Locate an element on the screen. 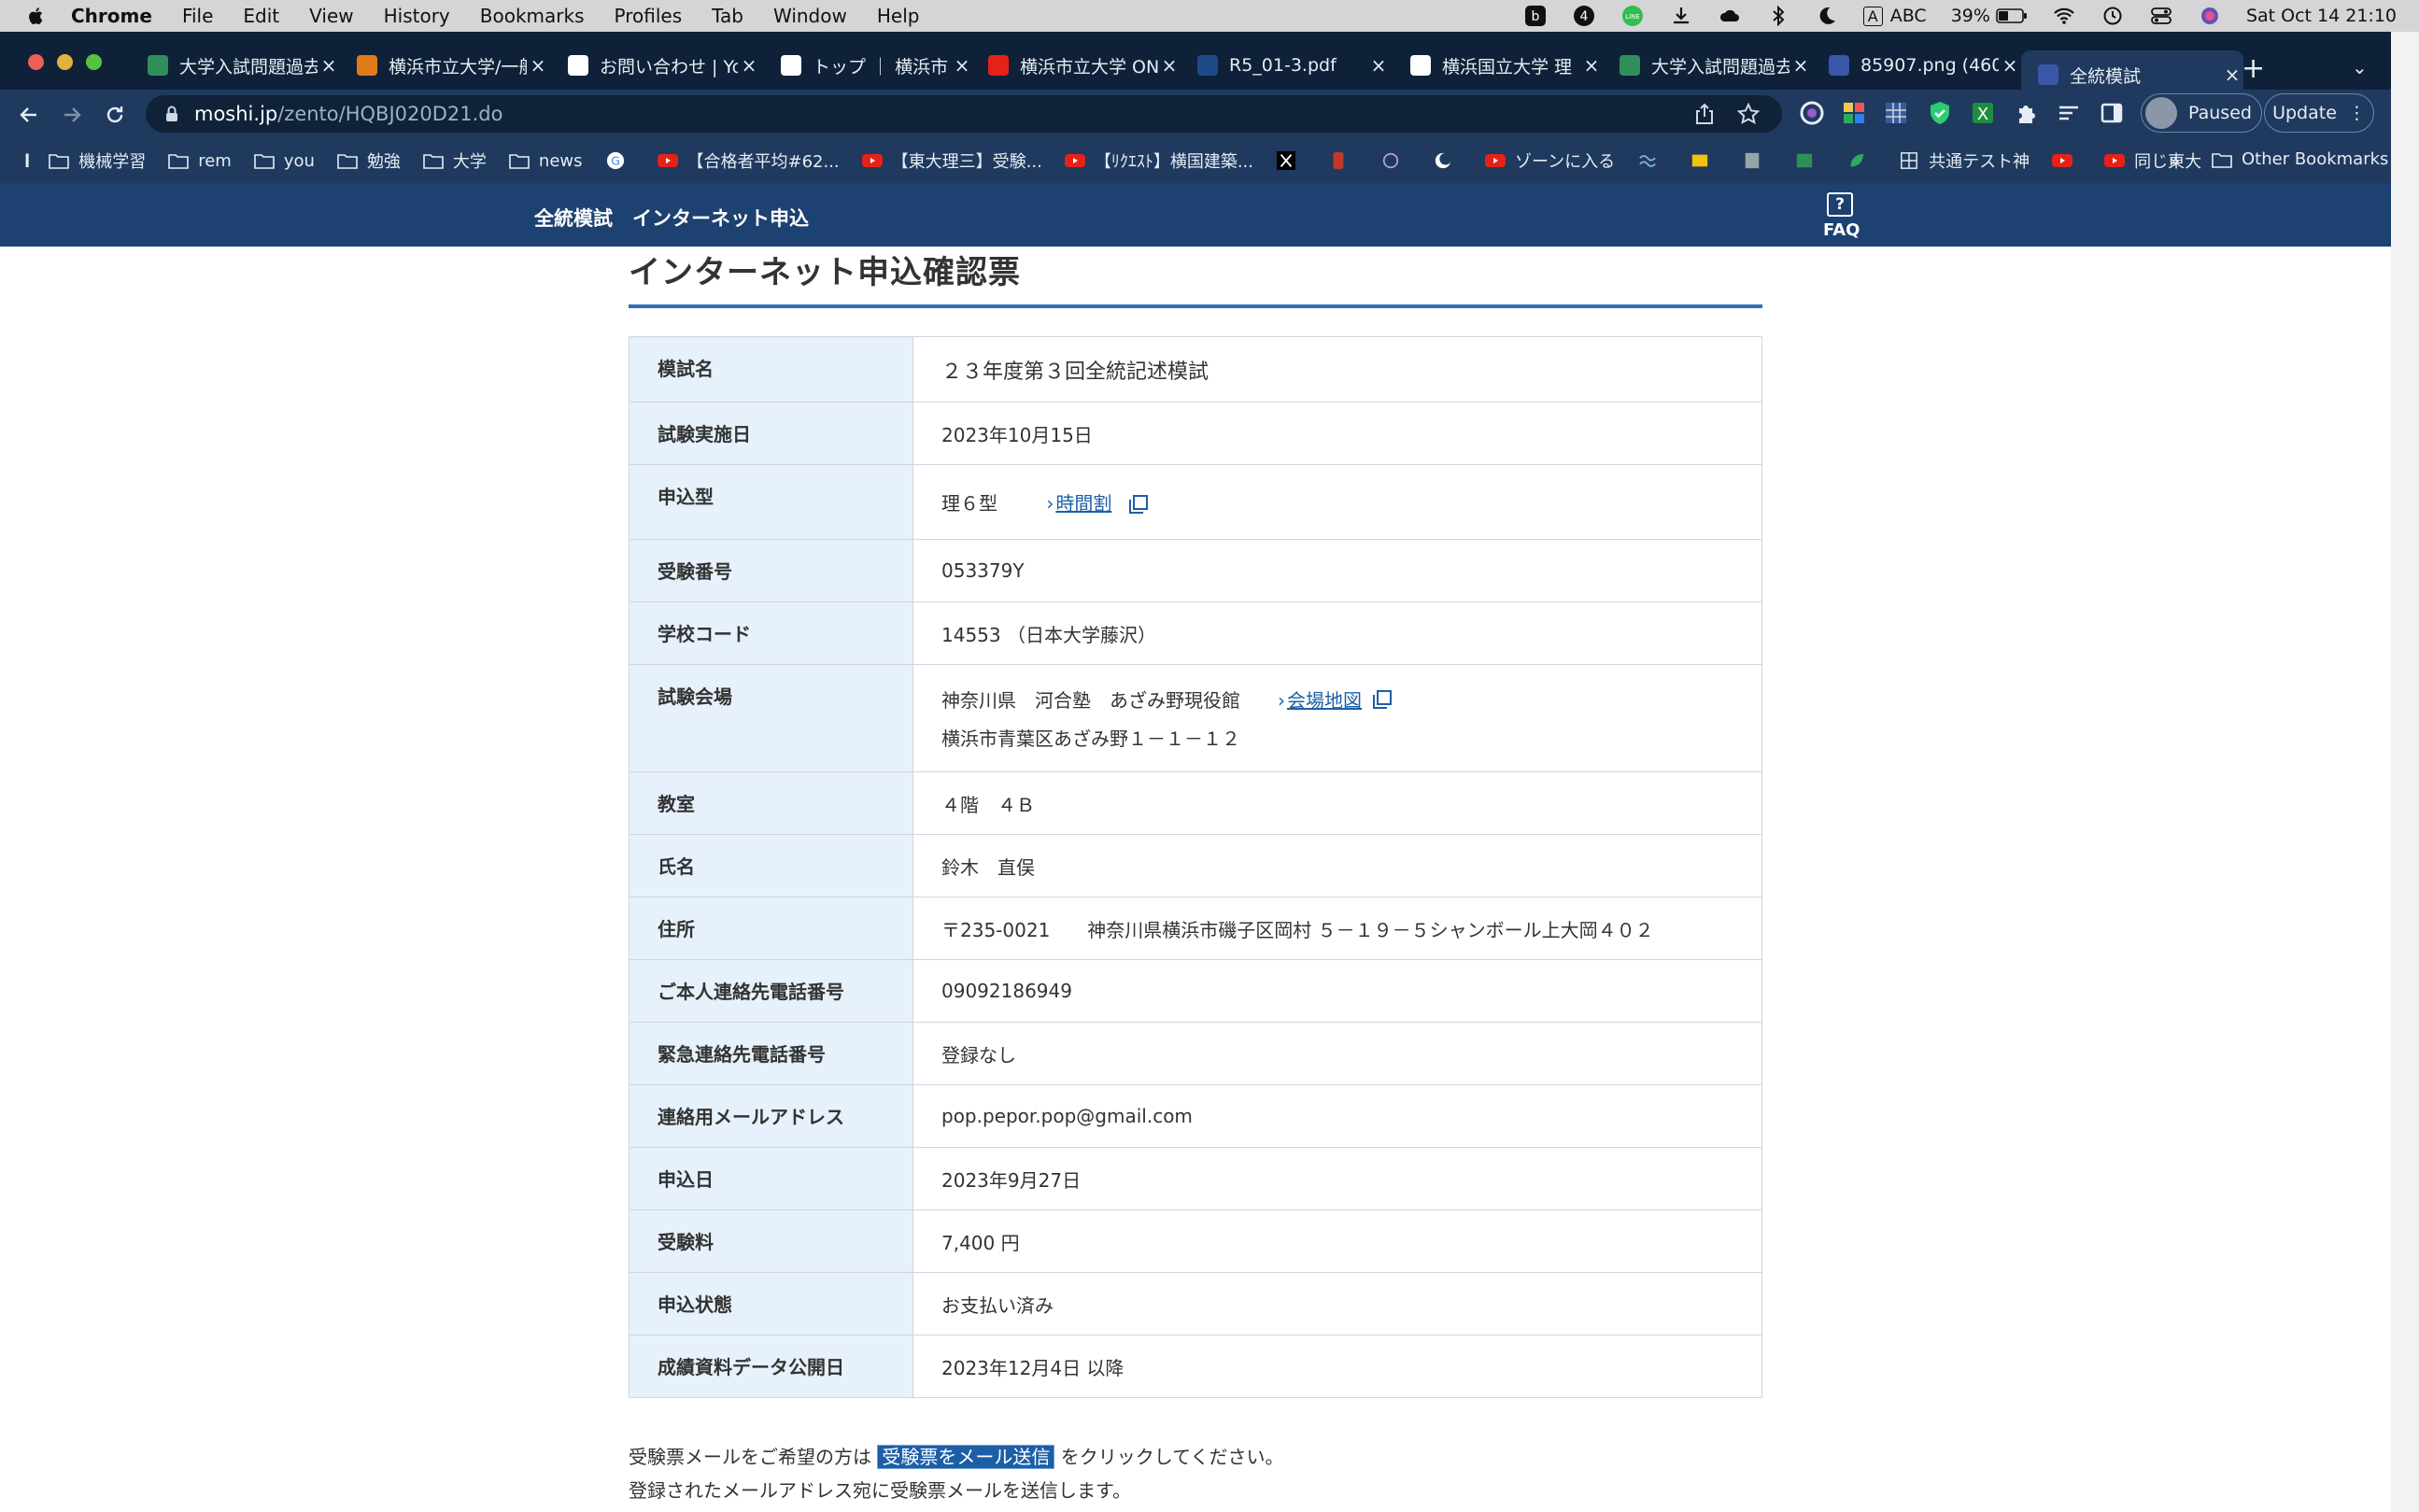  close-window-button is located at coordinates (36, 62).